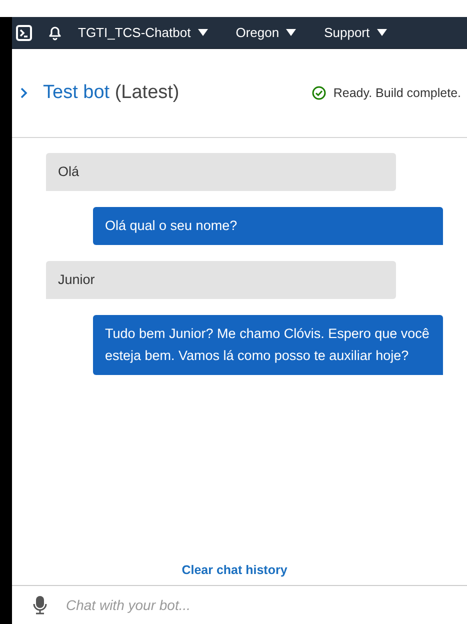 The image size is (467, 624). What do you see at coordinates (235, 570) in the screenshot?
I see `clear-history-link: Clear chat history` at bounding box center [235, 570].